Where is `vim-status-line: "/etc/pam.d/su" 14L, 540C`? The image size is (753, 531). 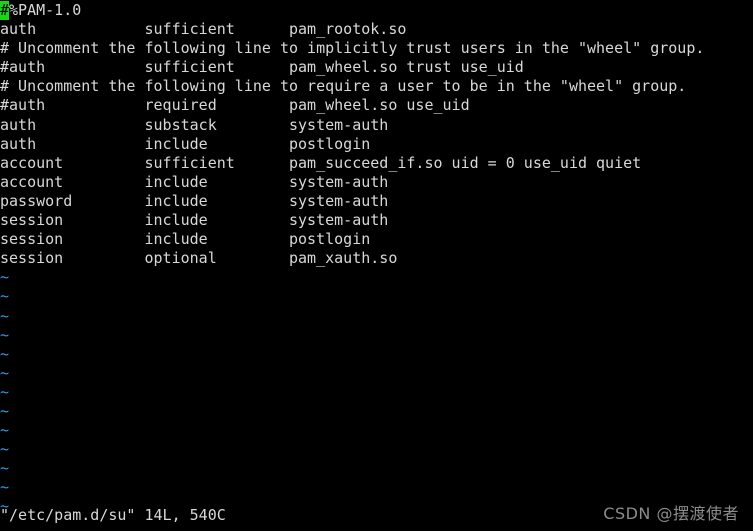 vim-status-line: "/etc/pam.d/su" 14L, 540C is located at coordinates (113, 514).